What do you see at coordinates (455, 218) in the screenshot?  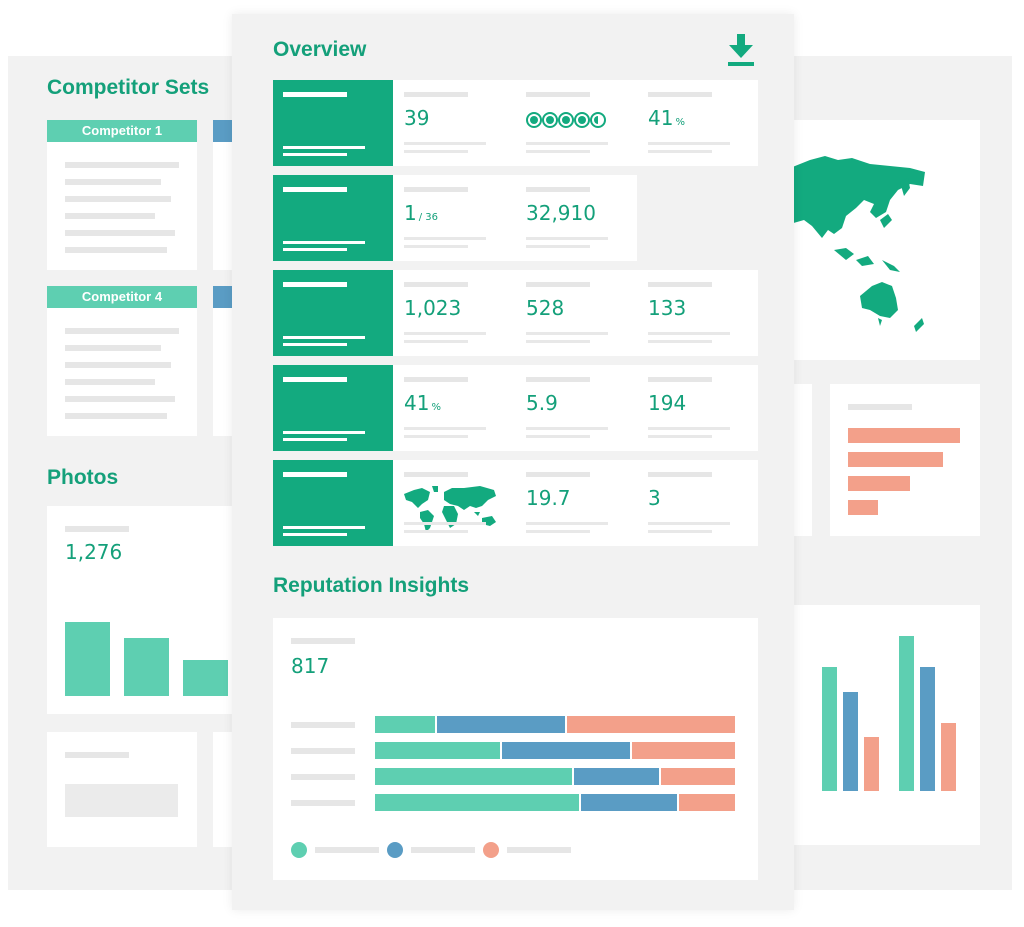 I see `overview-row: 1/ 36 32,910` at bounding box center [455, 218].